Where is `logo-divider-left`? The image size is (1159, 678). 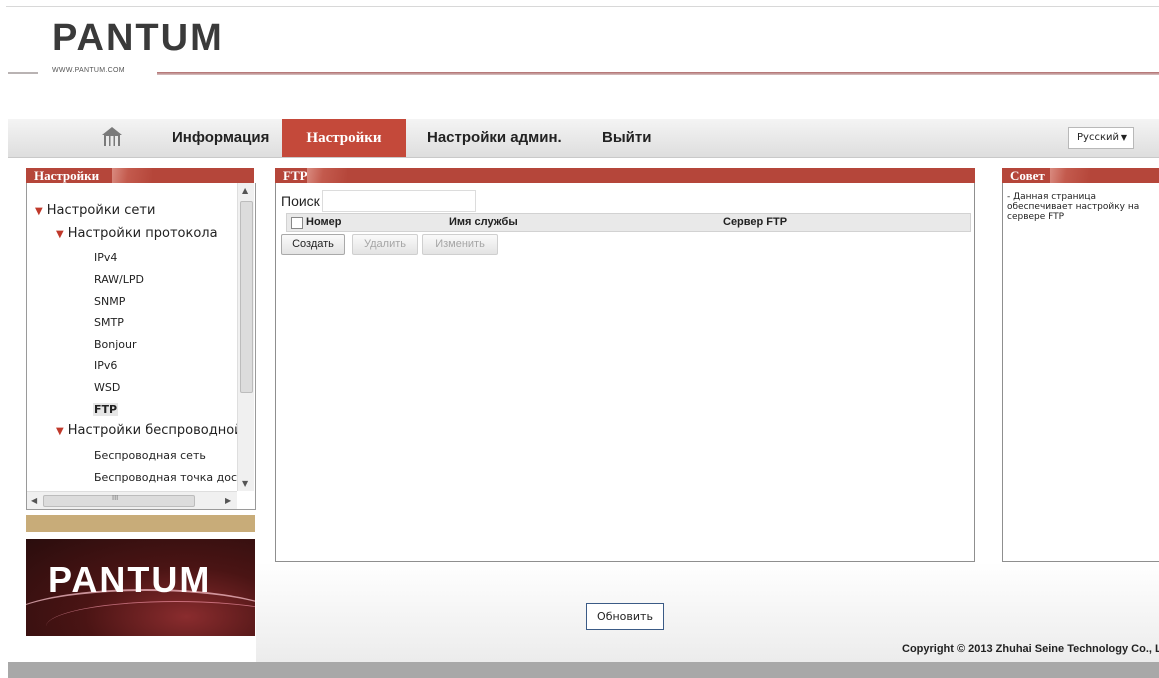
logo-divider-left is located at coordinates (23, 73).